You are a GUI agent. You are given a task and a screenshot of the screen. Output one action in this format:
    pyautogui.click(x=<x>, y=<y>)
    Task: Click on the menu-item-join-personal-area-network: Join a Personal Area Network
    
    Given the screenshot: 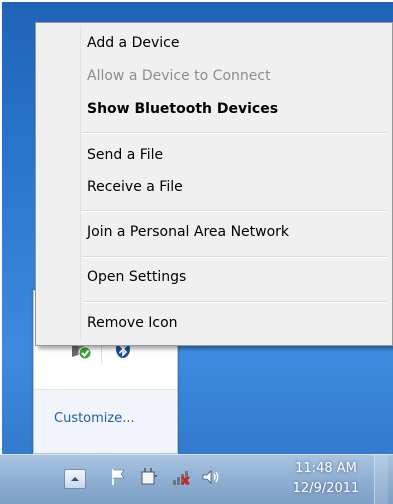 What is the action you would take?
    pyautogui.click(x=188, y=232)
    